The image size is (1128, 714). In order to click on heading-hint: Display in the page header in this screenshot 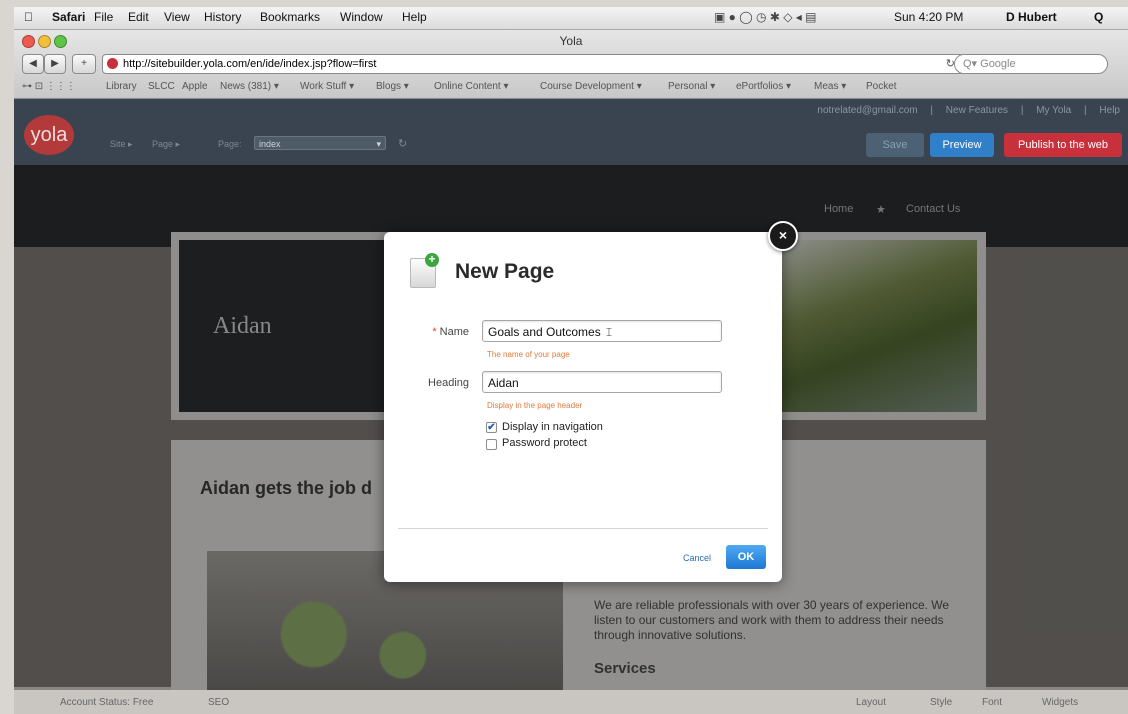, I will do `click(535, 405)`.